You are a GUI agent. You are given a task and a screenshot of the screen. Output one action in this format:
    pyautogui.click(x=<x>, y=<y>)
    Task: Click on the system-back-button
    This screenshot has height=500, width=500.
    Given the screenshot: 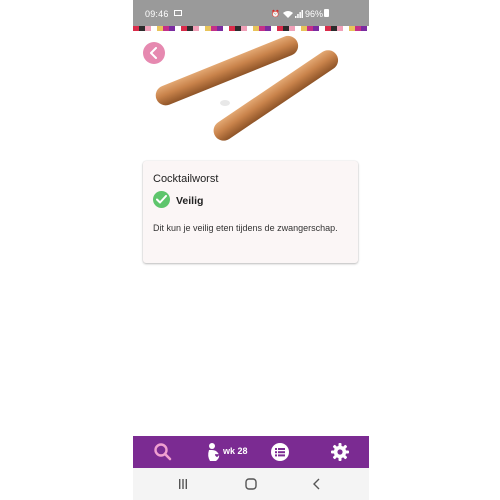 What is the action you would take?
    pyautogui.click(x=317, y=484)
    